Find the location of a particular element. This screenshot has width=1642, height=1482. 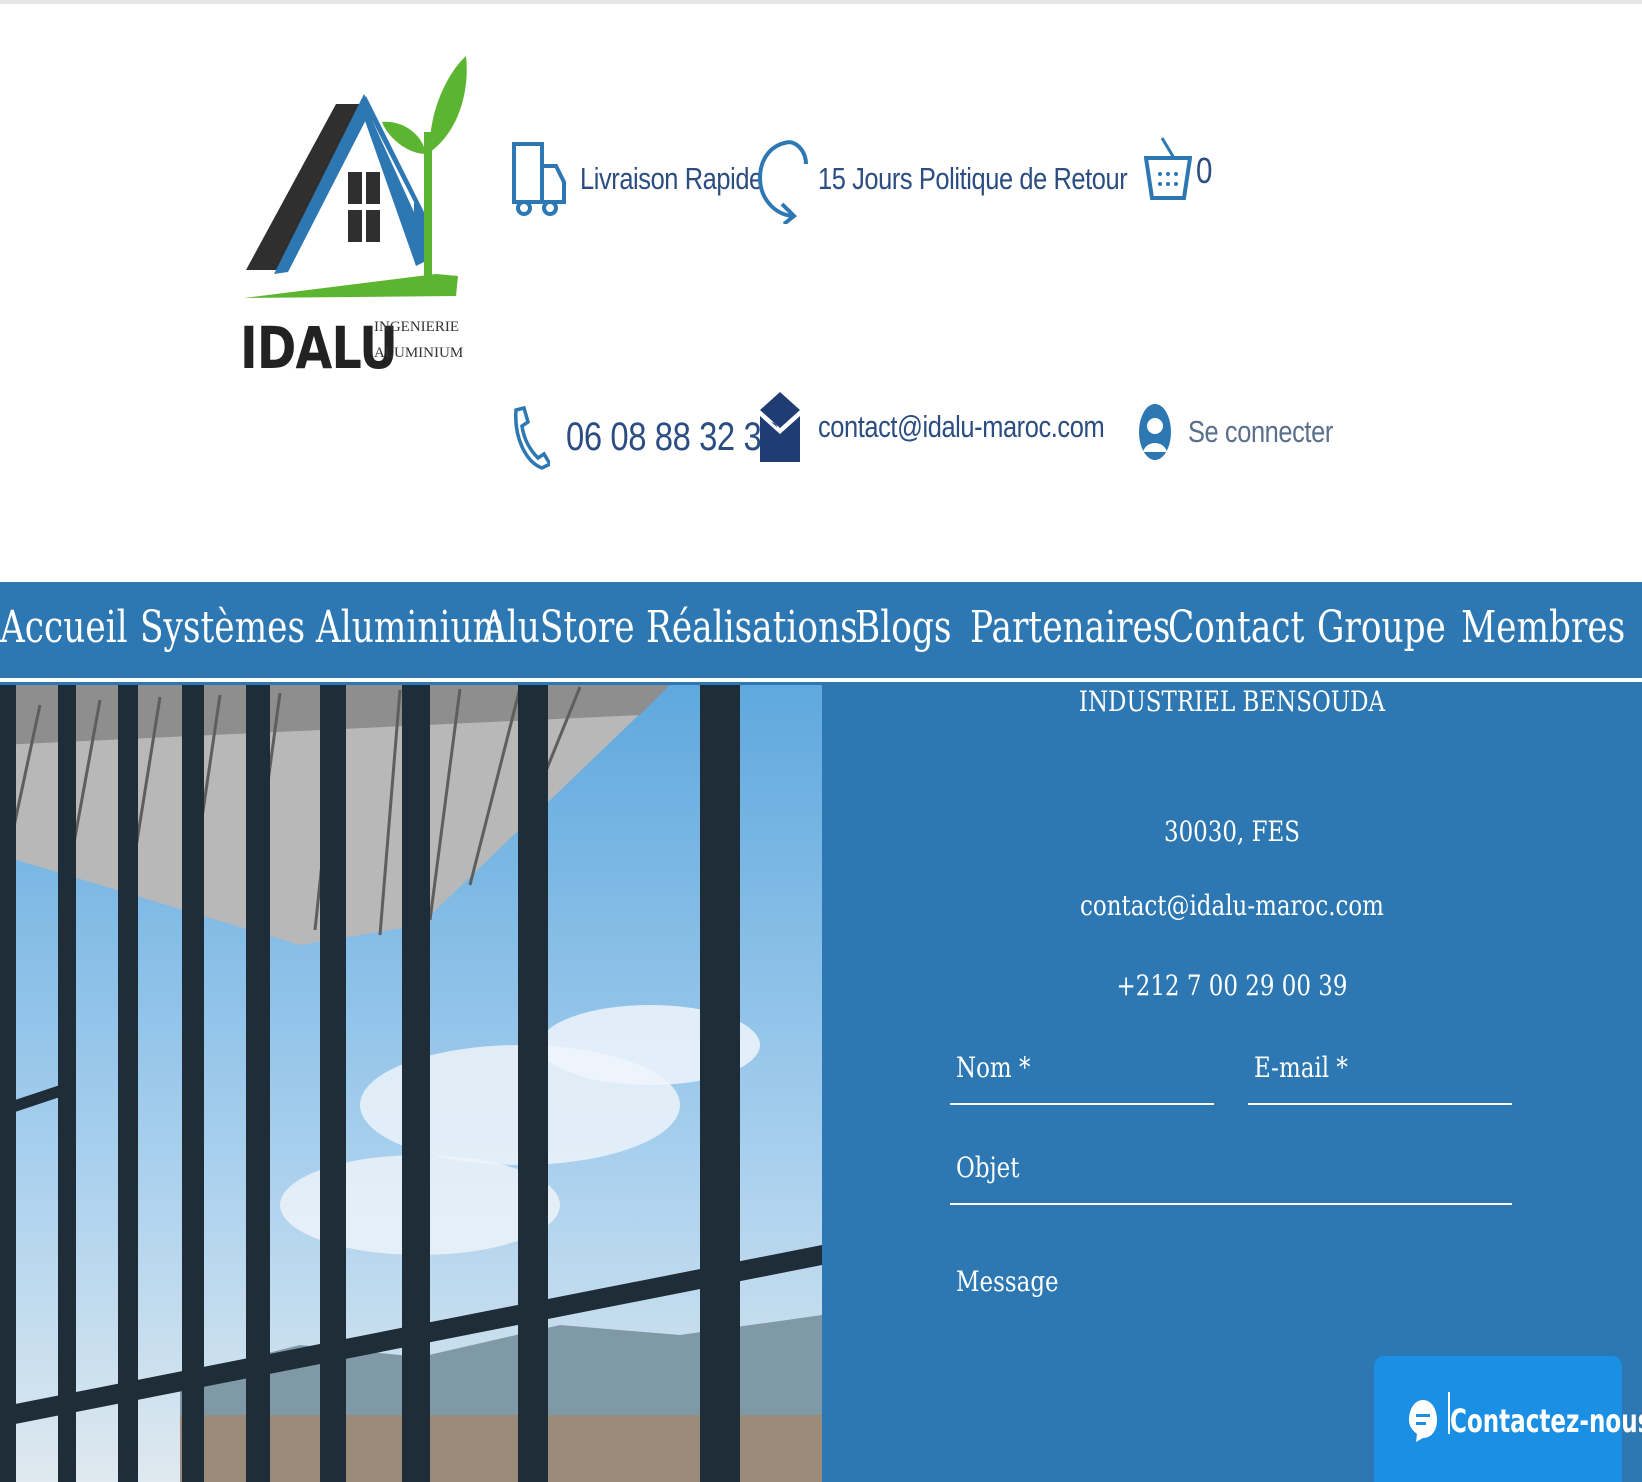

phone-icon is located at coordinates (532, 437).